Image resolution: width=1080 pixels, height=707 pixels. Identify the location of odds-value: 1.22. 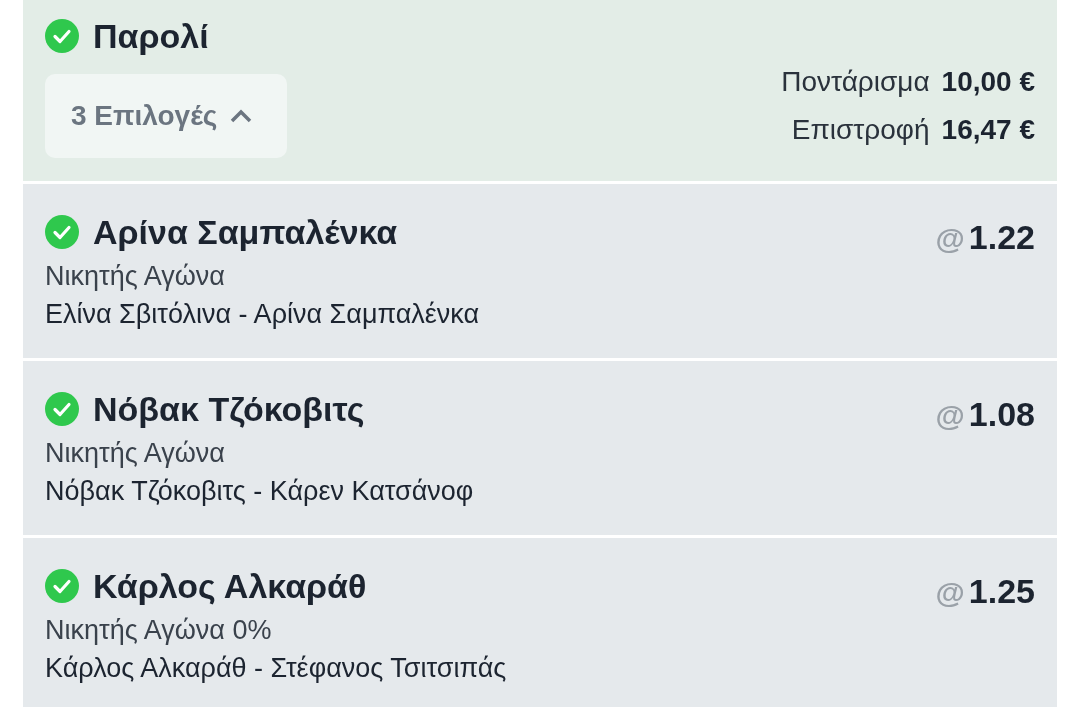
(1001, 237).